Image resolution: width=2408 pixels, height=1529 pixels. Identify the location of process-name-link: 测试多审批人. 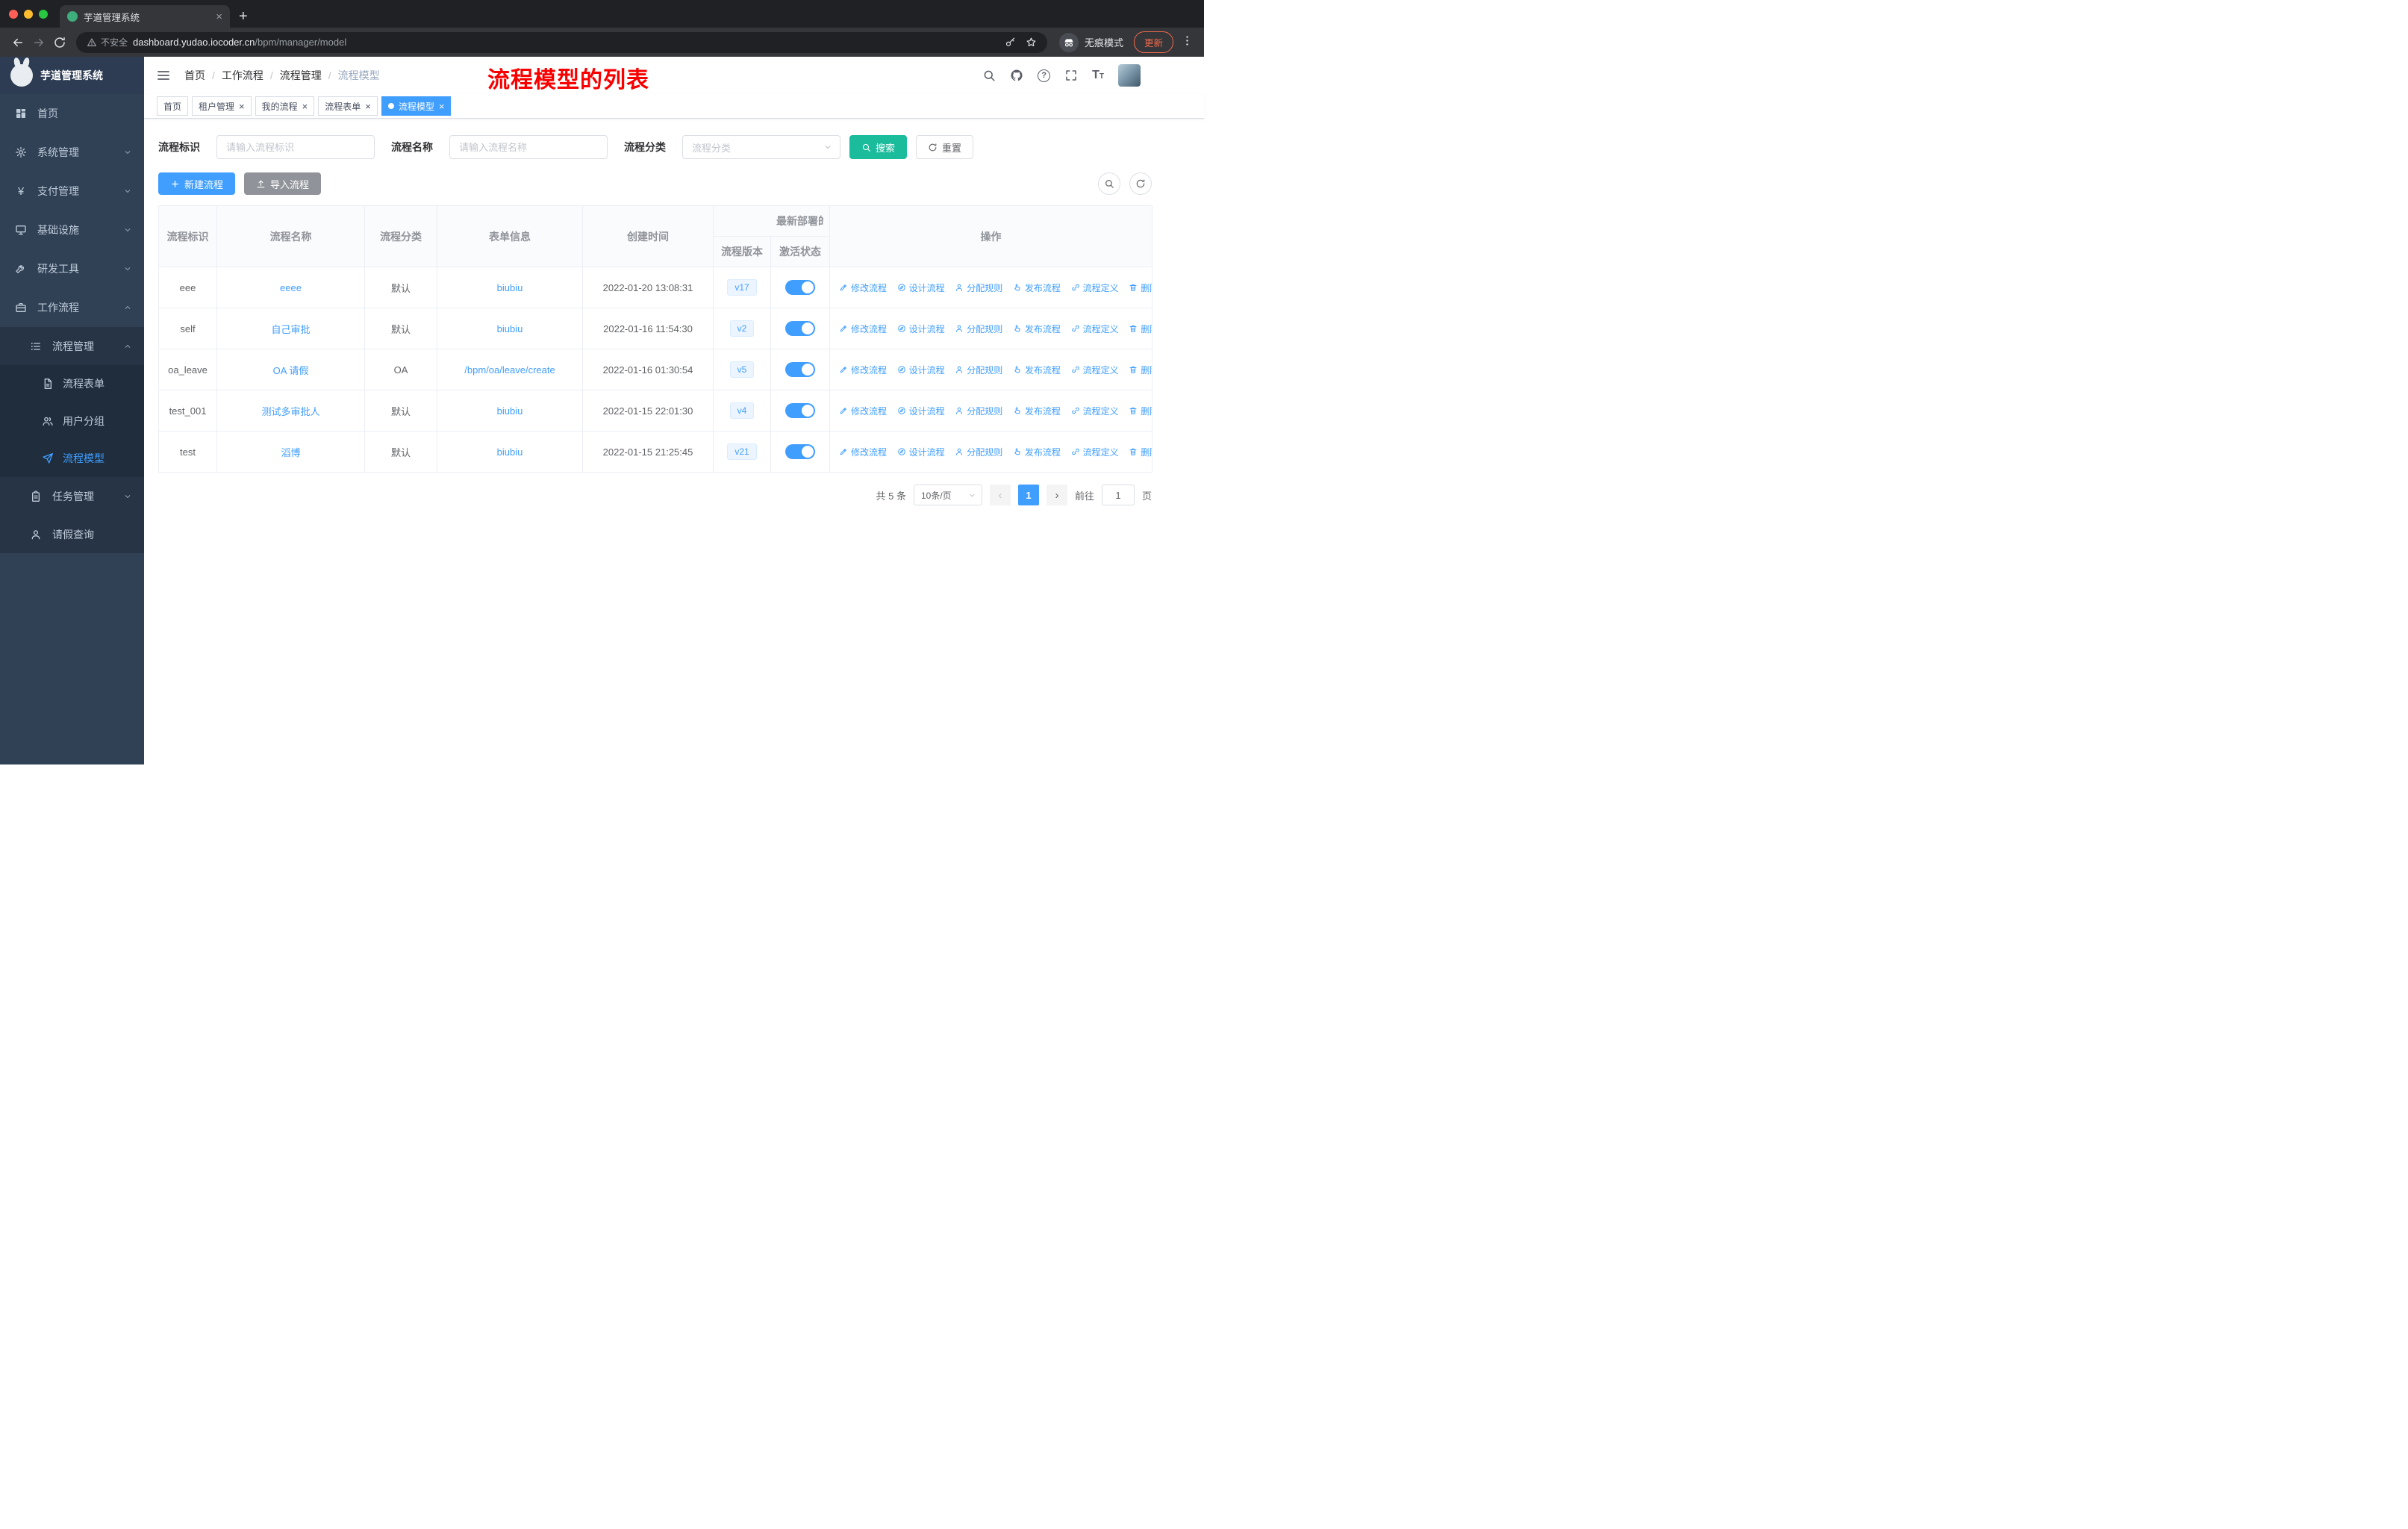
(290, 411).